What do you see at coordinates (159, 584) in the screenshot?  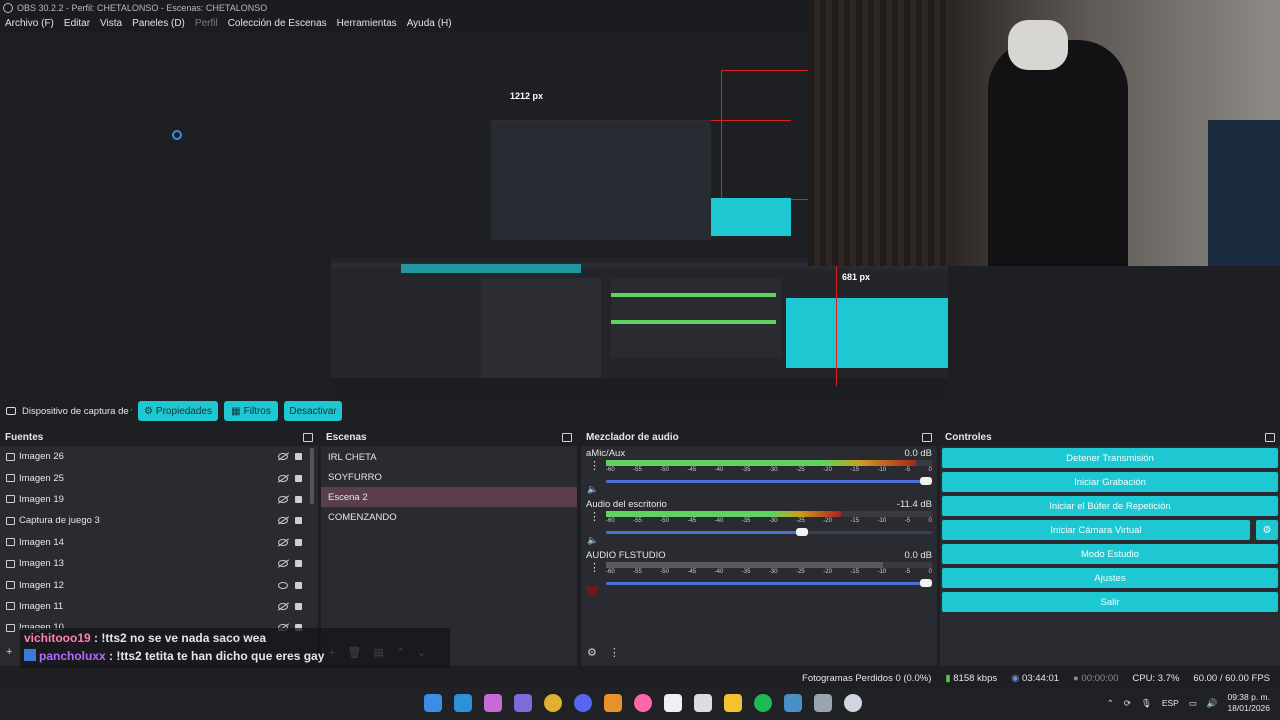 I see `source-row: Imagen 12` at bounding box center [159, 584].